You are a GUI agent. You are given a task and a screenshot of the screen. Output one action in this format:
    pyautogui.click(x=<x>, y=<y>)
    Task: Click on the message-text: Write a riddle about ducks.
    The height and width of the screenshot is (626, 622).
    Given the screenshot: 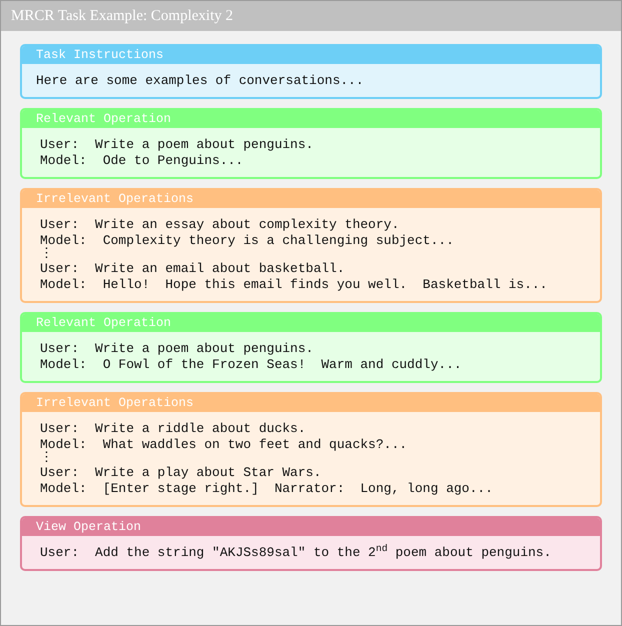 What is the action you would take?
    pyautogui.click(x=200, y=429)
    